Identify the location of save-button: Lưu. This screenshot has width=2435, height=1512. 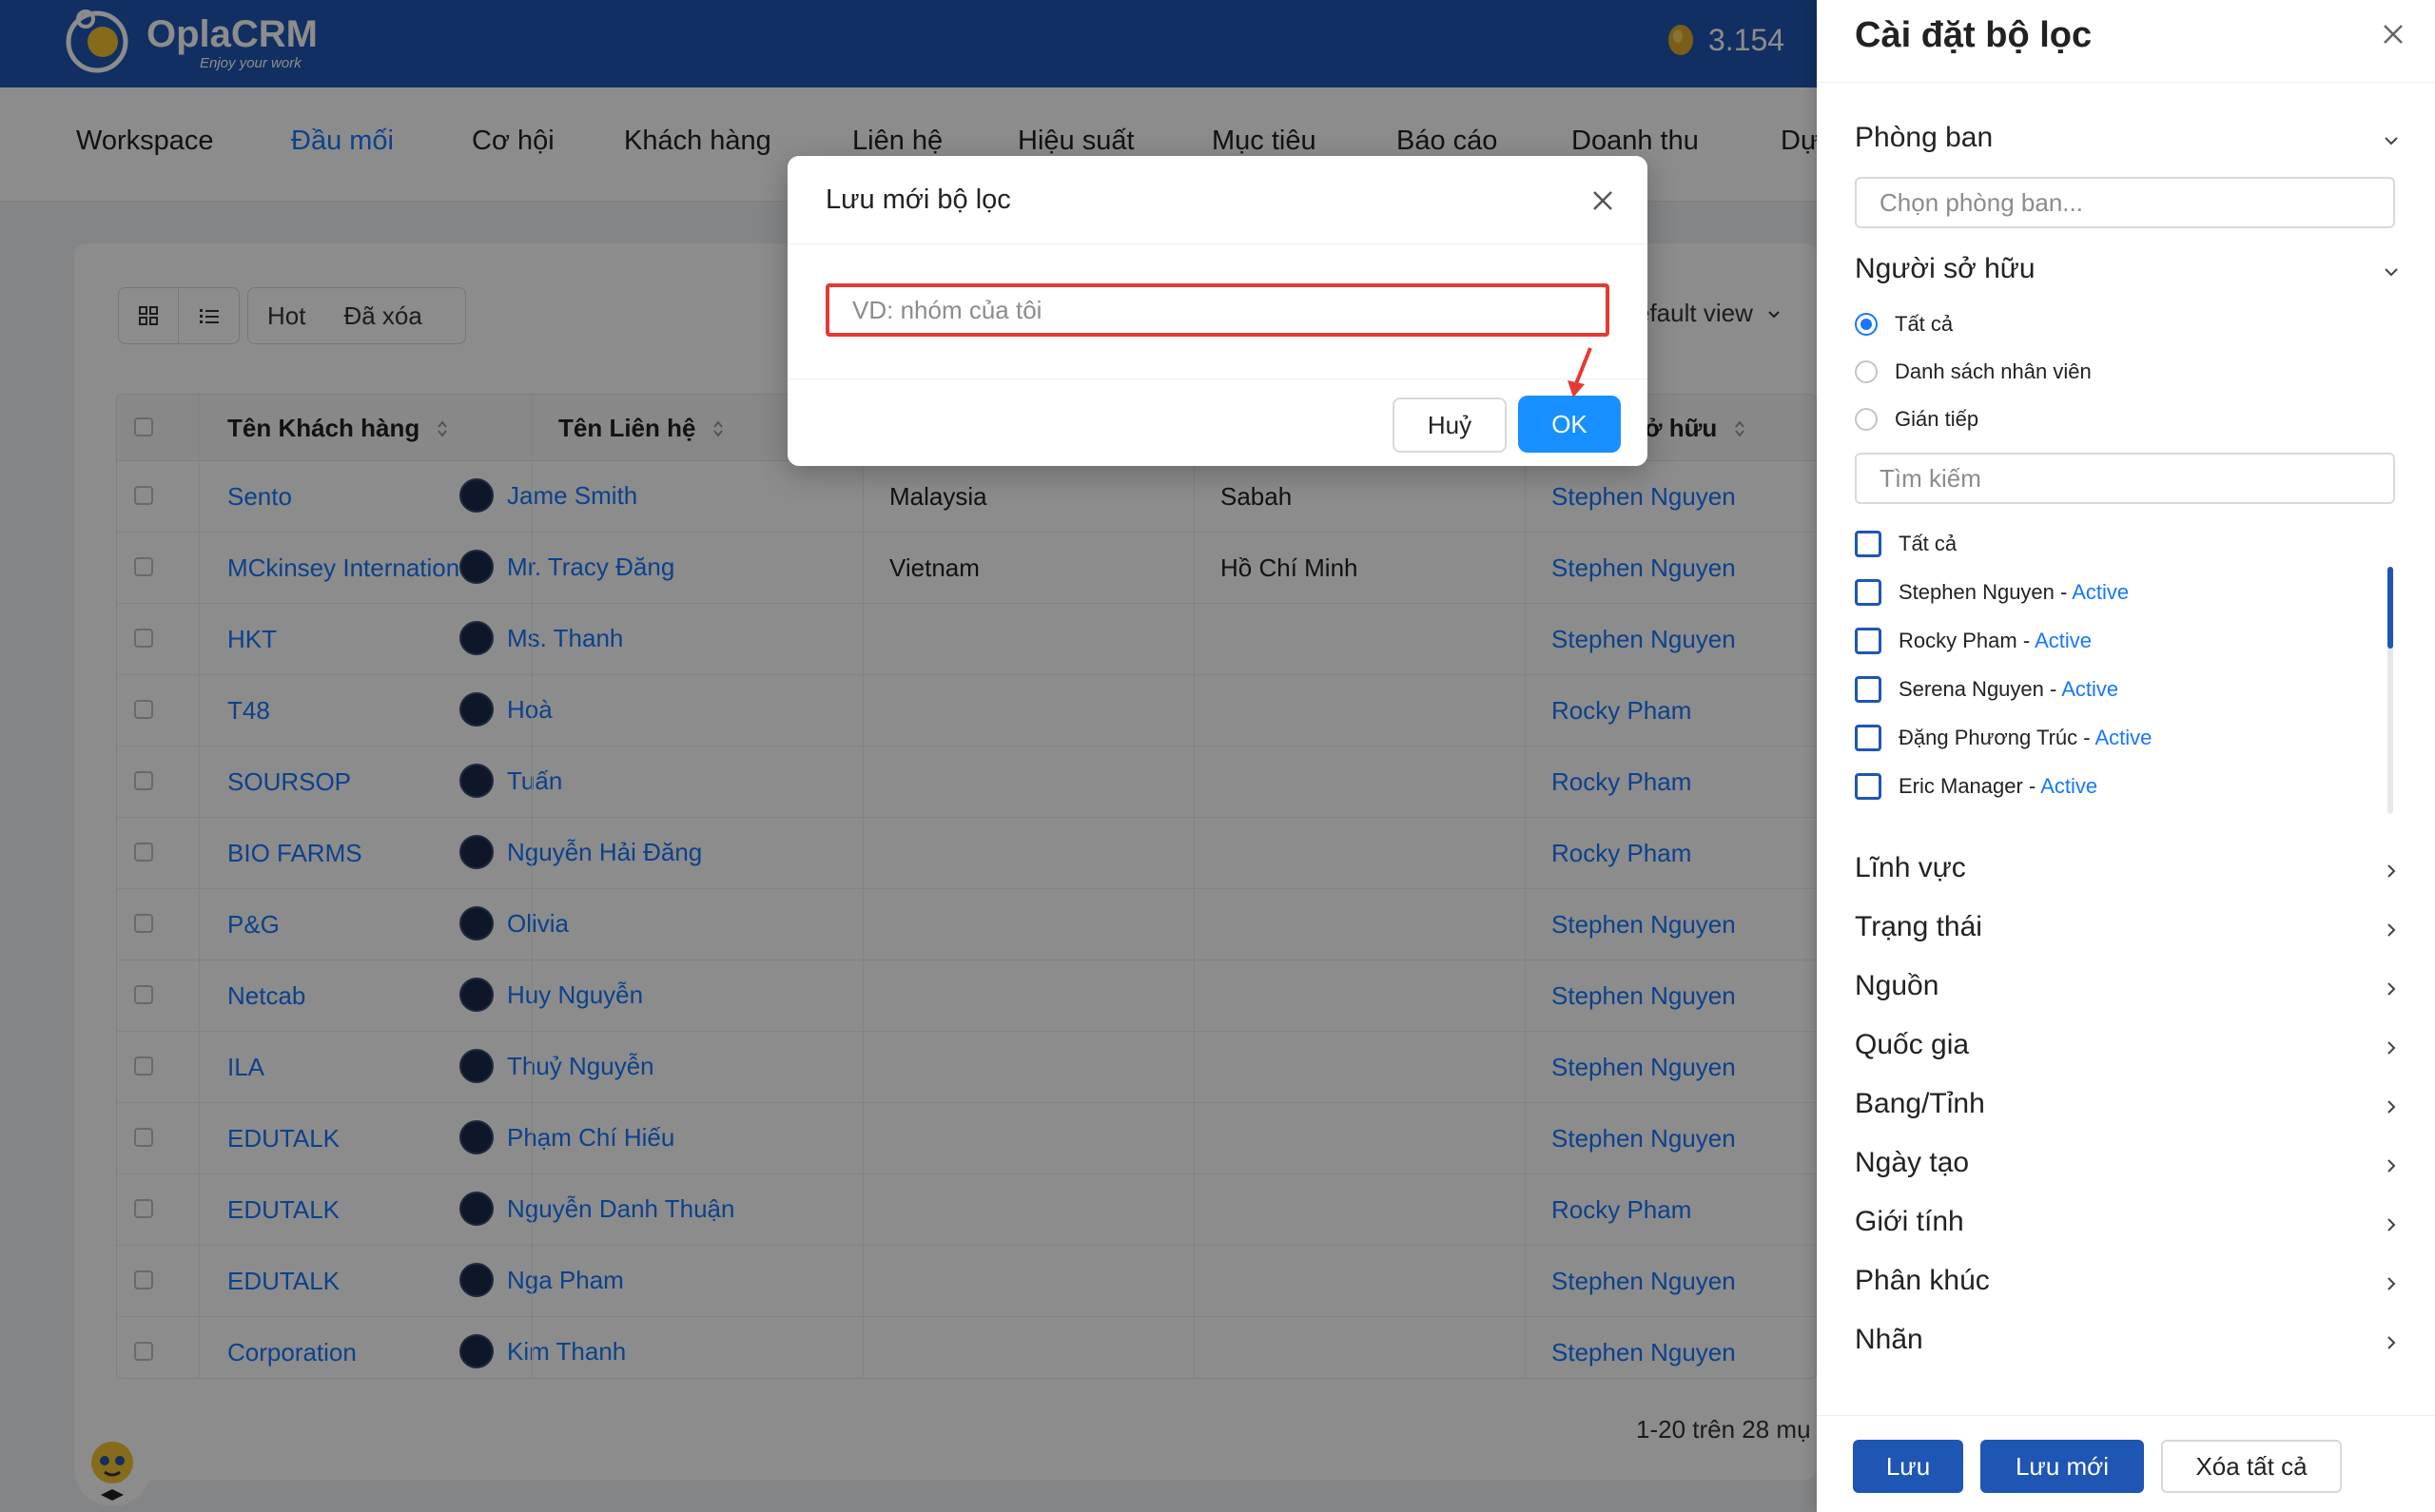
(1908, 1466).